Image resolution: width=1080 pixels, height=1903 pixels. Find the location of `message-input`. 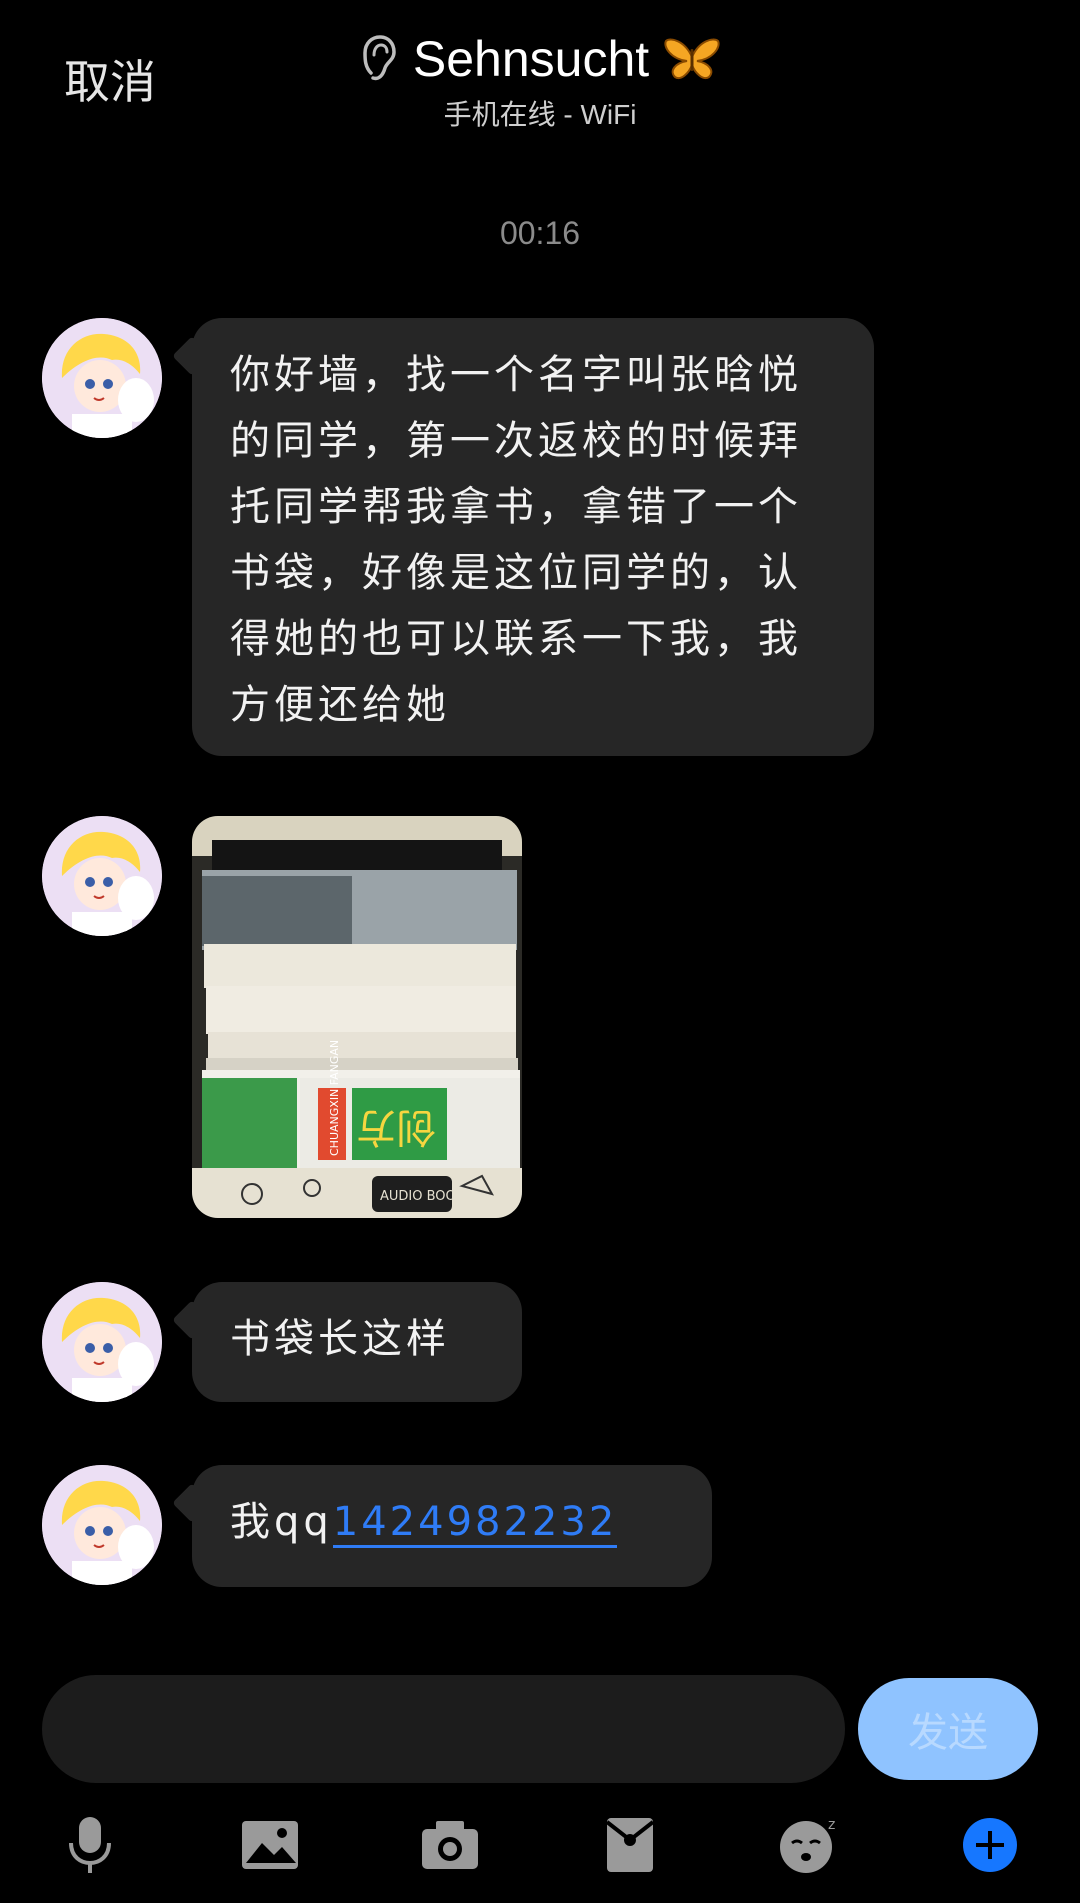

message-input is located at coordinates (443, 1729).